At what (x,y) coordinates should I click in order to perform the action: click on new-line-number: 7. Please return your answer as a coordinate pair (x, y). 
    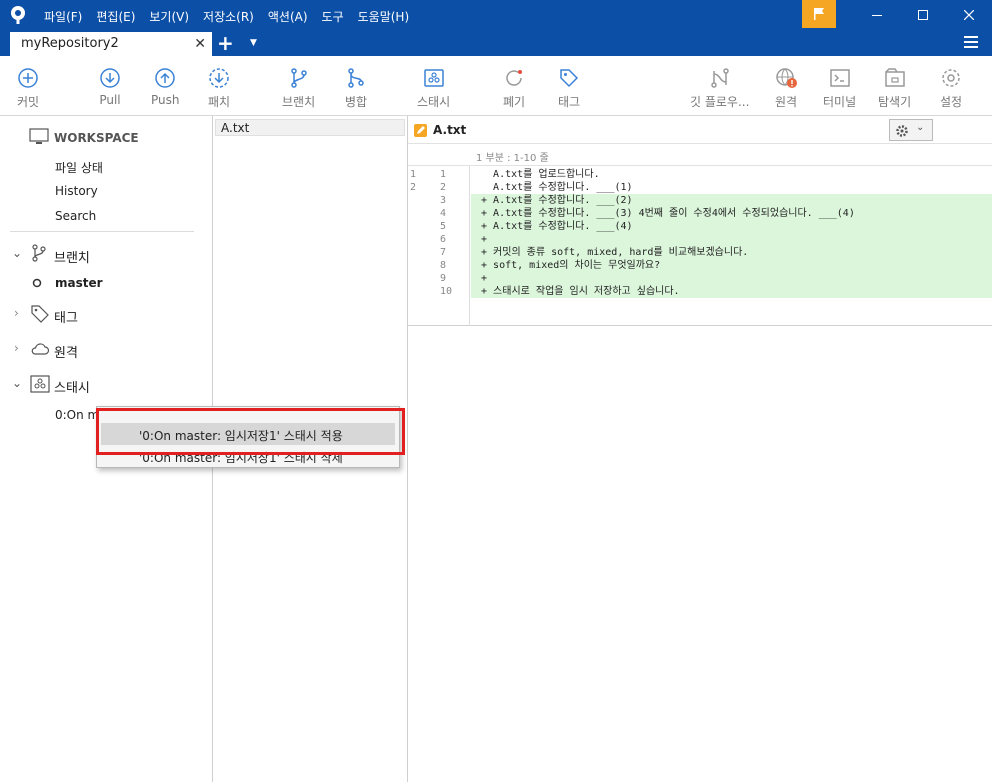
    Looking at the image, I should click on (443, 252).